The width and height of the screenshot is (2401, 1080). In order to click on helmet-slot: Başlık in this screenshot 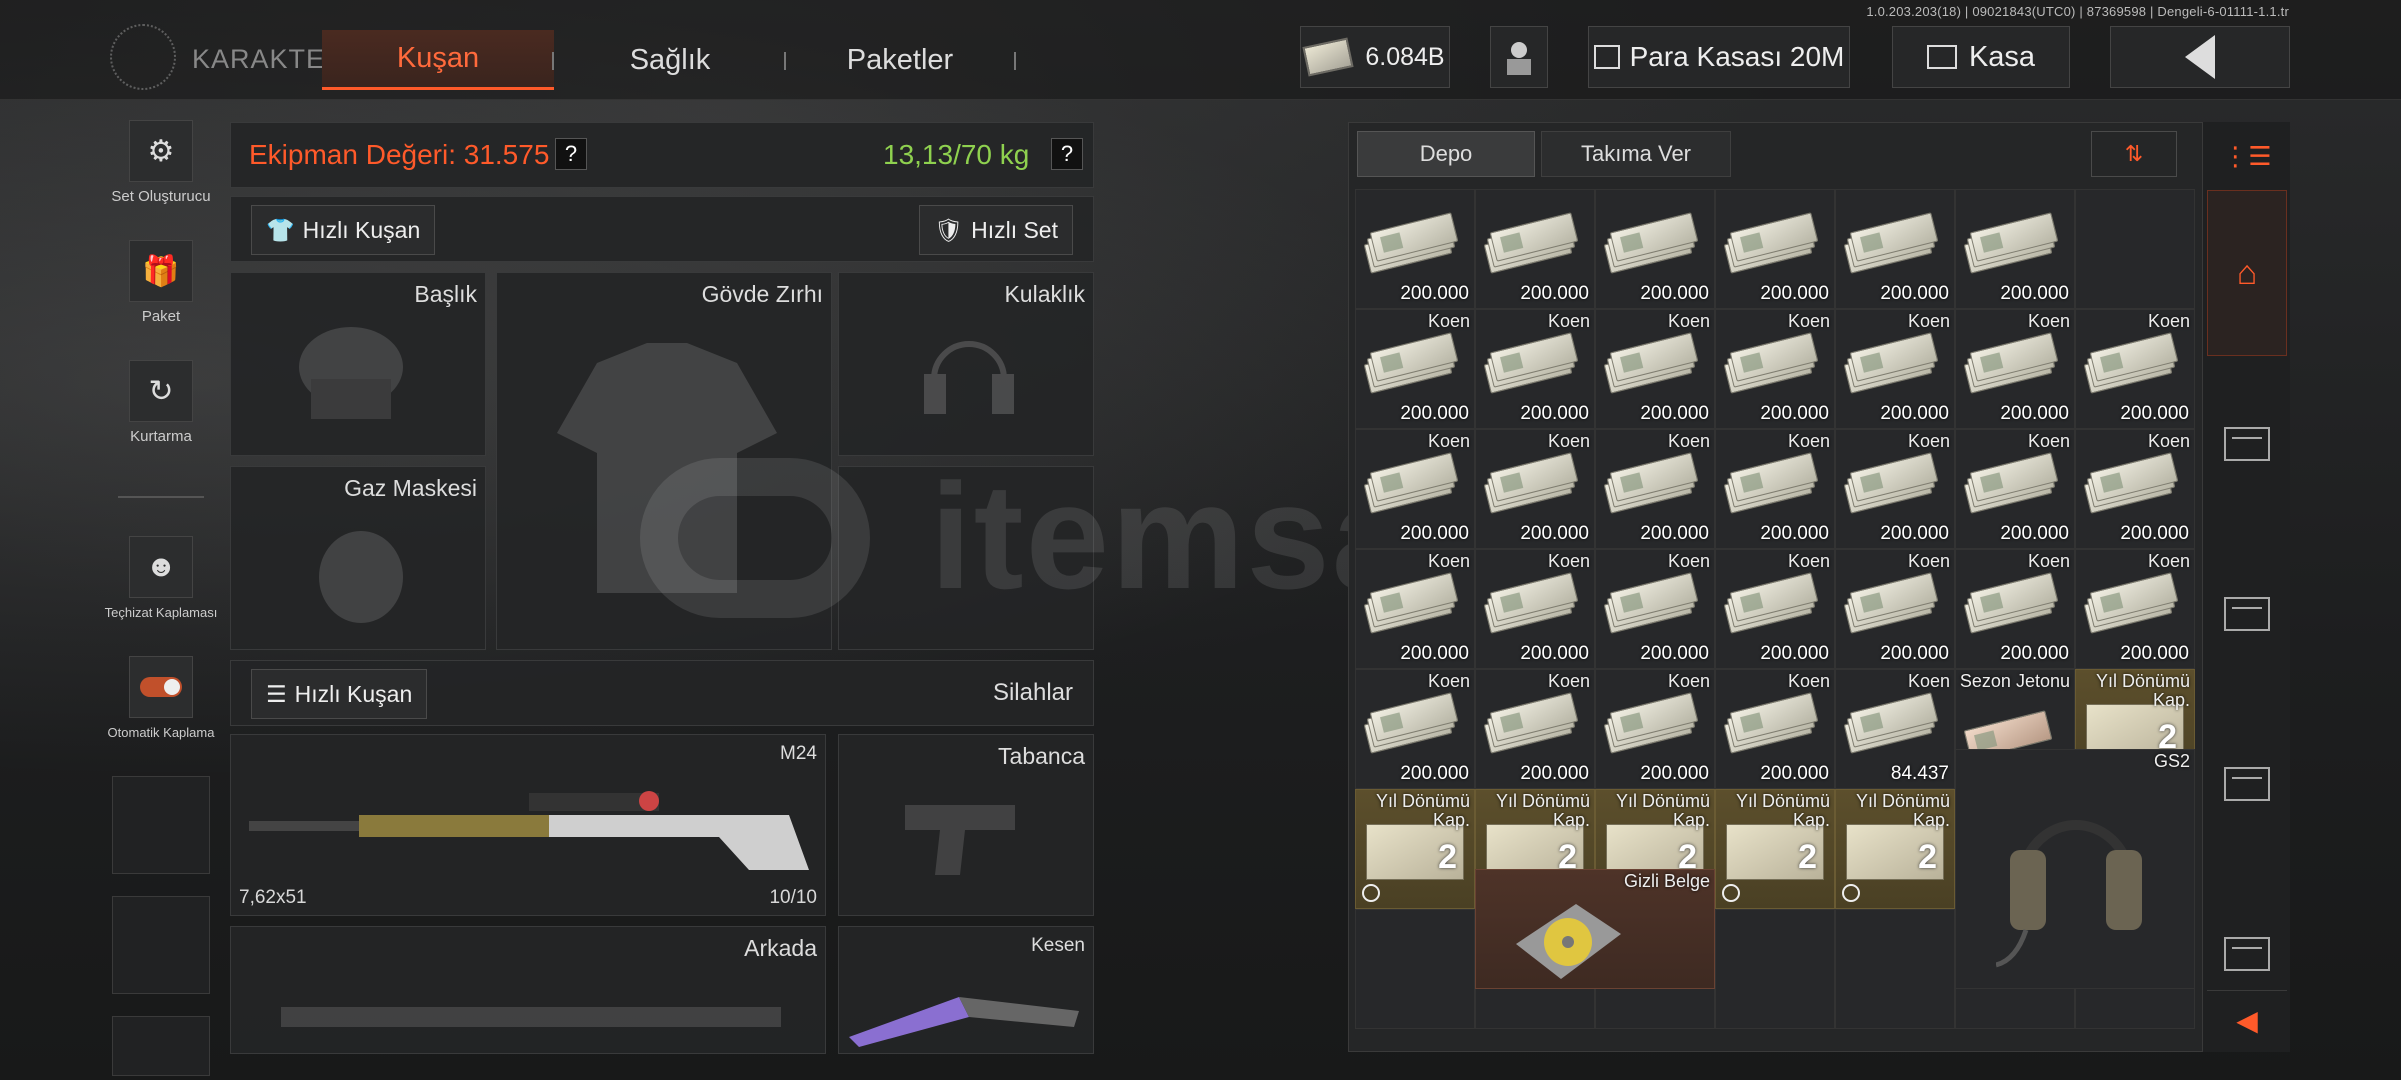, I will do `click(358, 364)`.